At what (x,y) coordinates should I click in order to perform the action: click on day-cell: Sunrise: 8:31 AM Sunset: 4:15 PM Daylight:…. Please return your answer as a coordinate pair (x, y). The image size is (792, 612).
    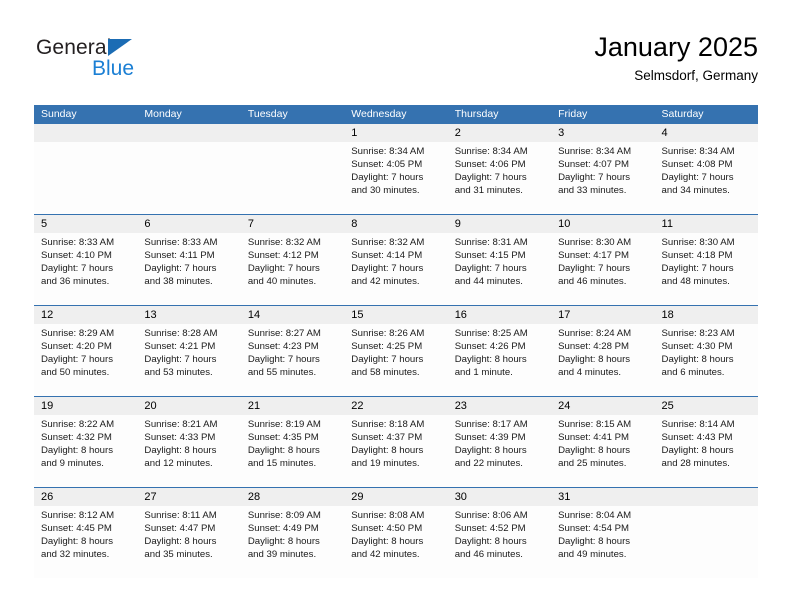
    Looking at the image, I should click on (499, 269).